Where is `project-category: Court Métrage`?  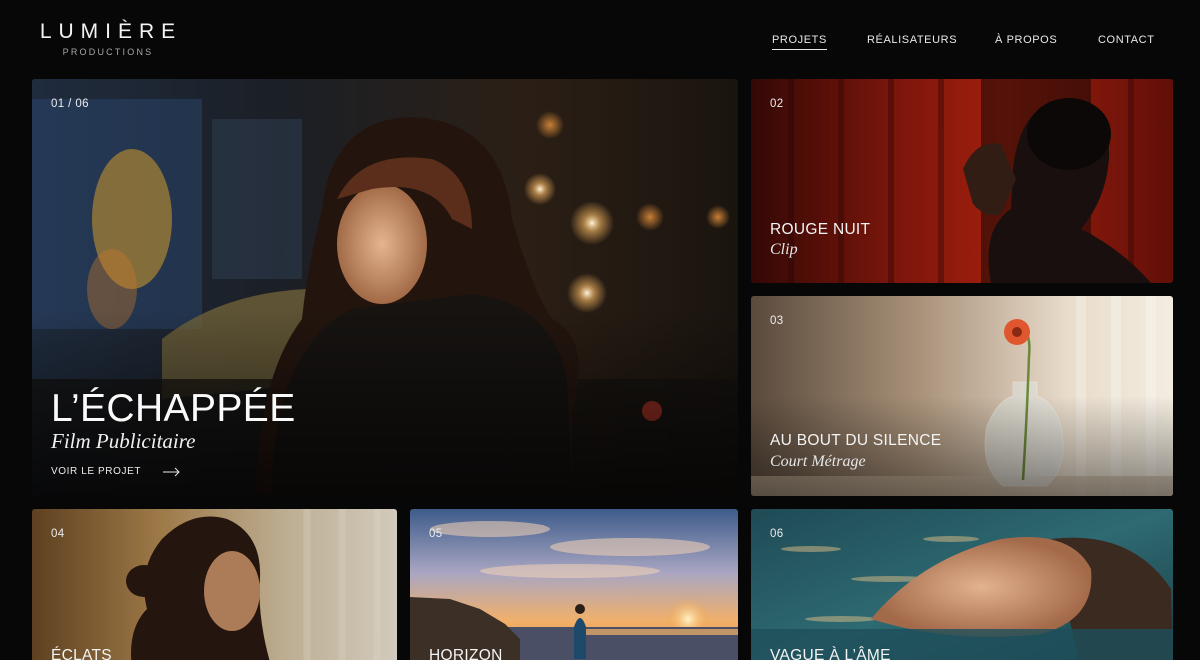
project-category: Court Métrage is located at coordinates (818, 461).